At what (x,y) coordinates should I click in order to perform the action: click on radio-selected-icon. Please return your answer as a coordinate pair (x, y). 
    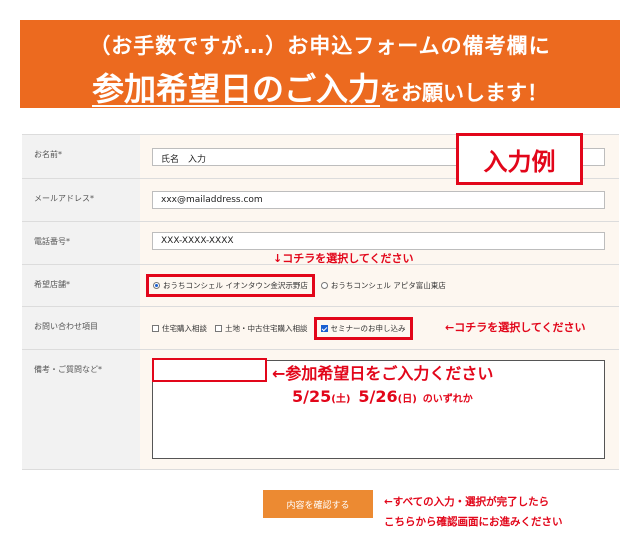
    Looking at the image, I should click on (156, 285).